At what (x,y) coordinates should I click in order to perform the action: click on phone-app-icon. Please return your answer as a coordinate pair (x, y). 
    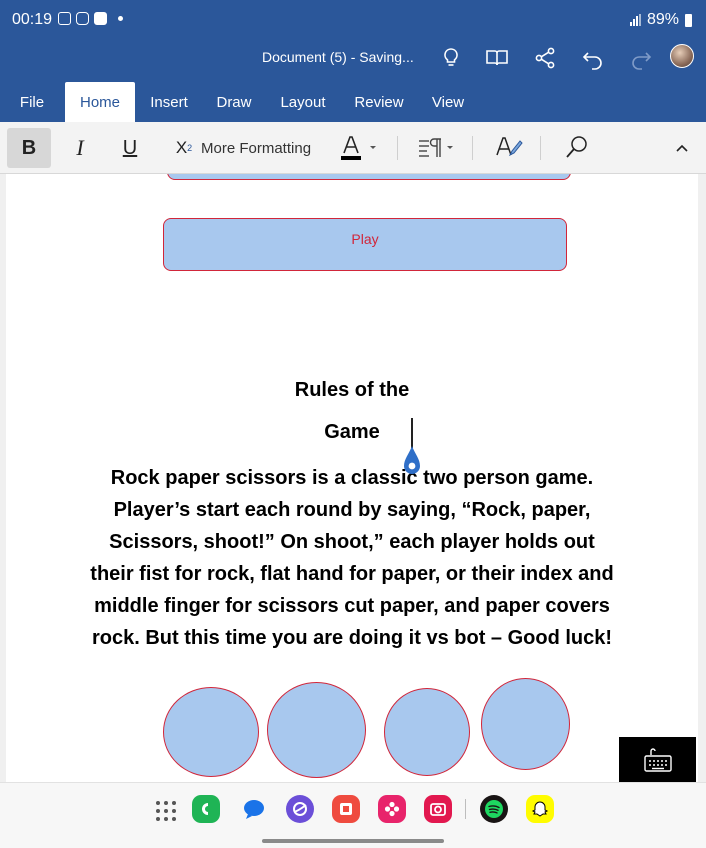
    Looking at the image, I should click on (206, 809).